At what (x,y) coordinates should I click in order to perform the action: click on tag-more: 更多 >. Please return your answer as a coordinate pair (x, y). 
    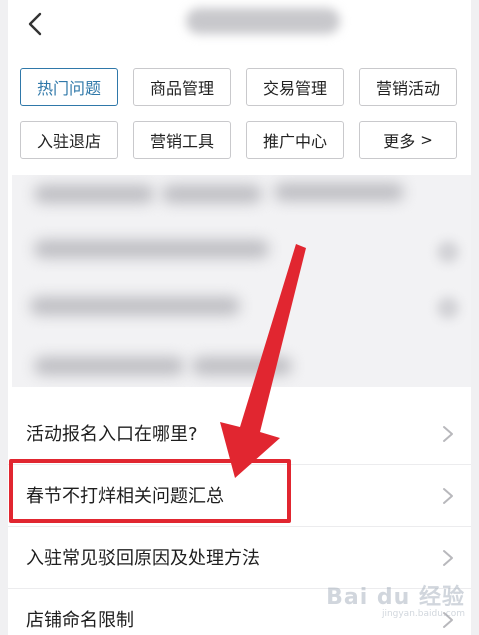
    Looking at the image, I should click on (408, 140).